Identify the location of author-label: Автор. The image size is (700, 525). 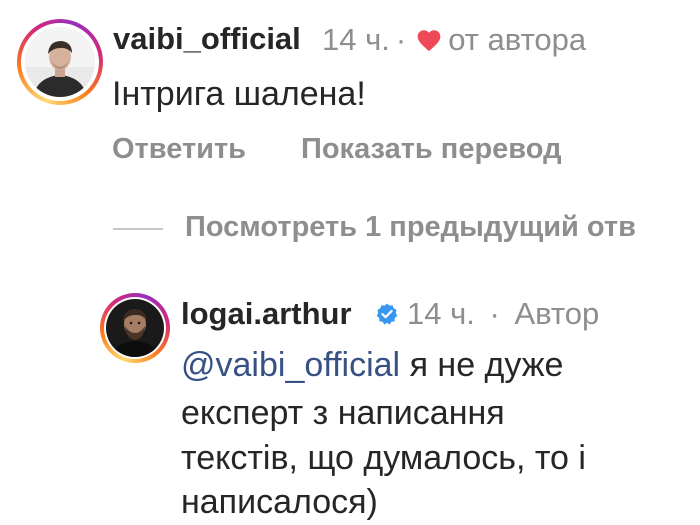
(557, 313).